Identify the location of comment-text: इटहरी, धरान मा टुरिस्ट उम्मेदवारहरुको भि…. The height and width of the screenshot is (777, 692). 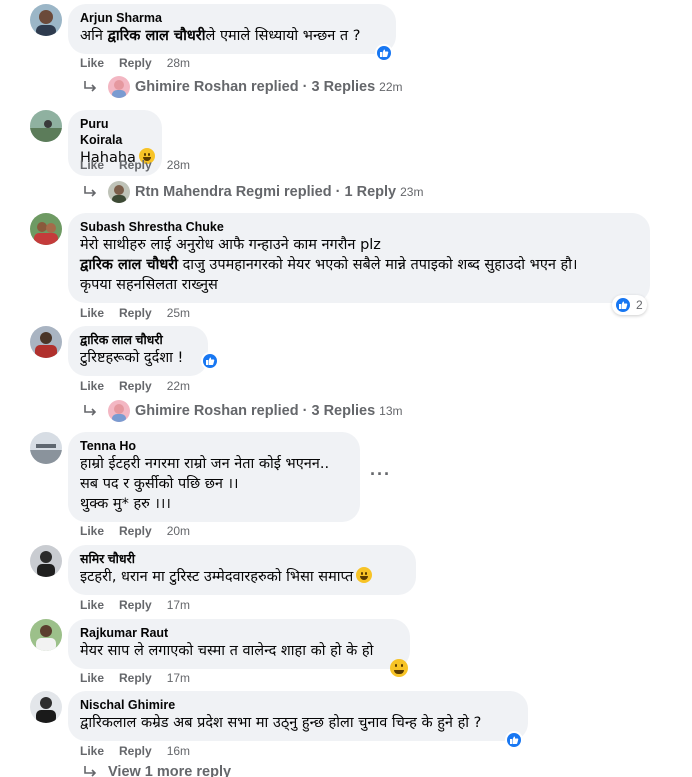
(242, 577).